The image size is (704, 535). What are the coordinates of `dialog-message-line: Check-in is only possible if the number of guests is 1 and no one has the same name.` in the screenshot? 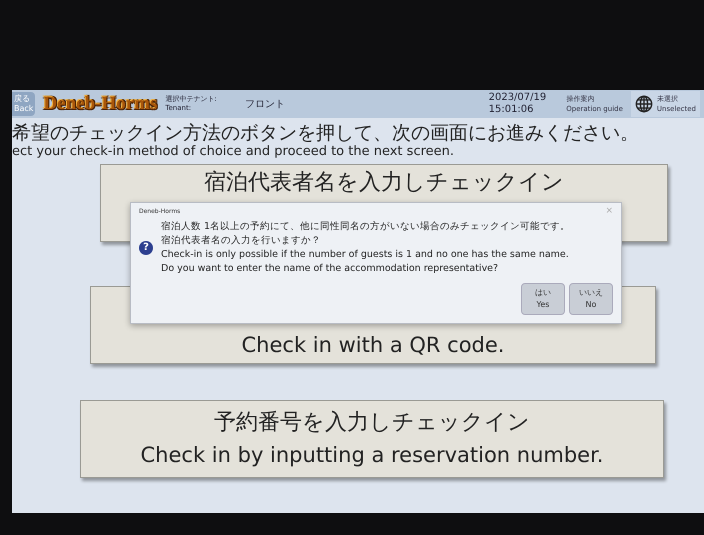 It's located at (365, 255).